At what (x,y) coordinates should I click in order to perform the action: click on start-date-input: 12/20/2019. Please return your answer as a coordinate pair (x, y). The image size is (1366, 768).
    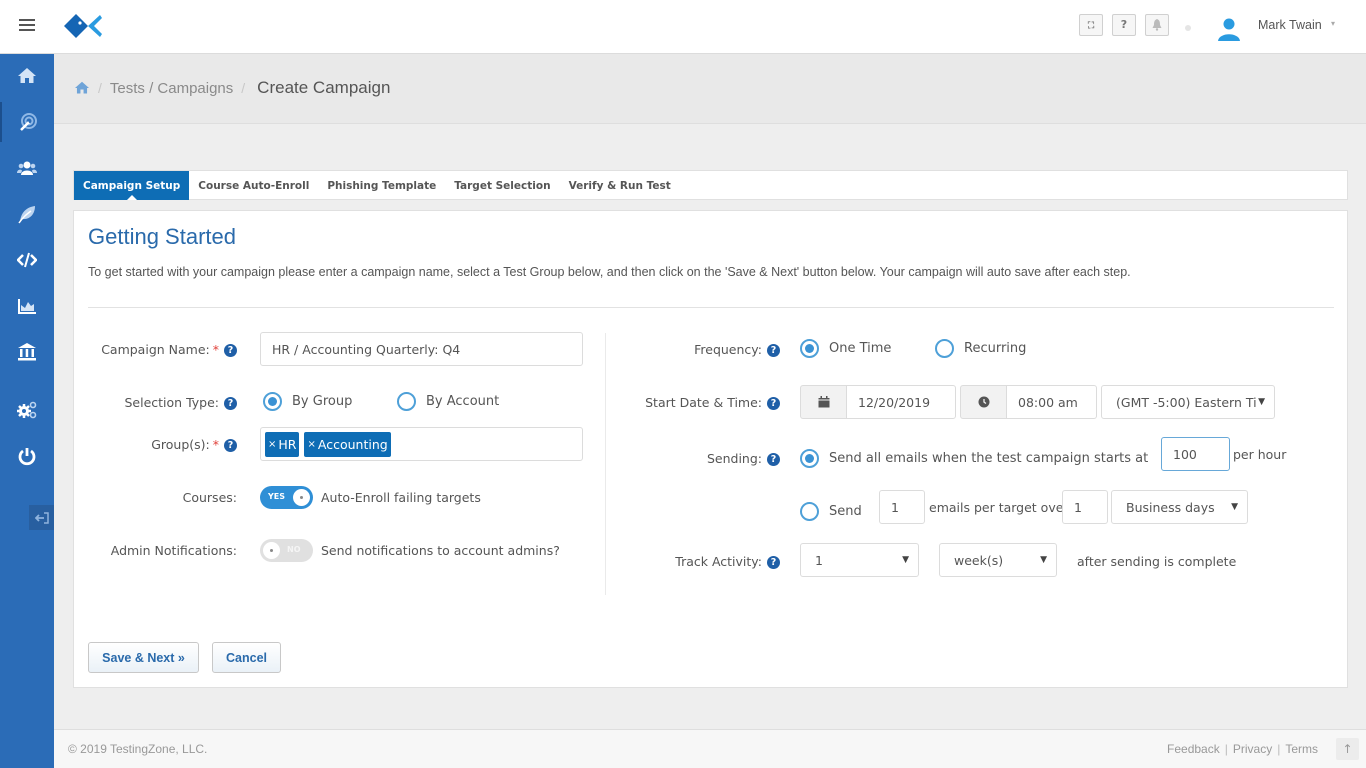
    Looking at the image, I should click on (901, 402).